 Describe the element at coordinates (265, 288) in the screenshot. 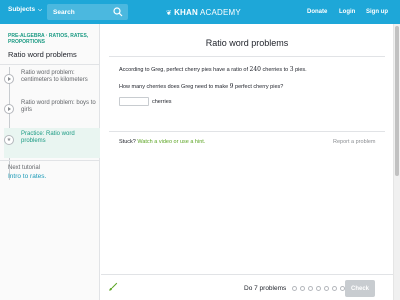

I see `progress-label: Do 7 problems` at that location.